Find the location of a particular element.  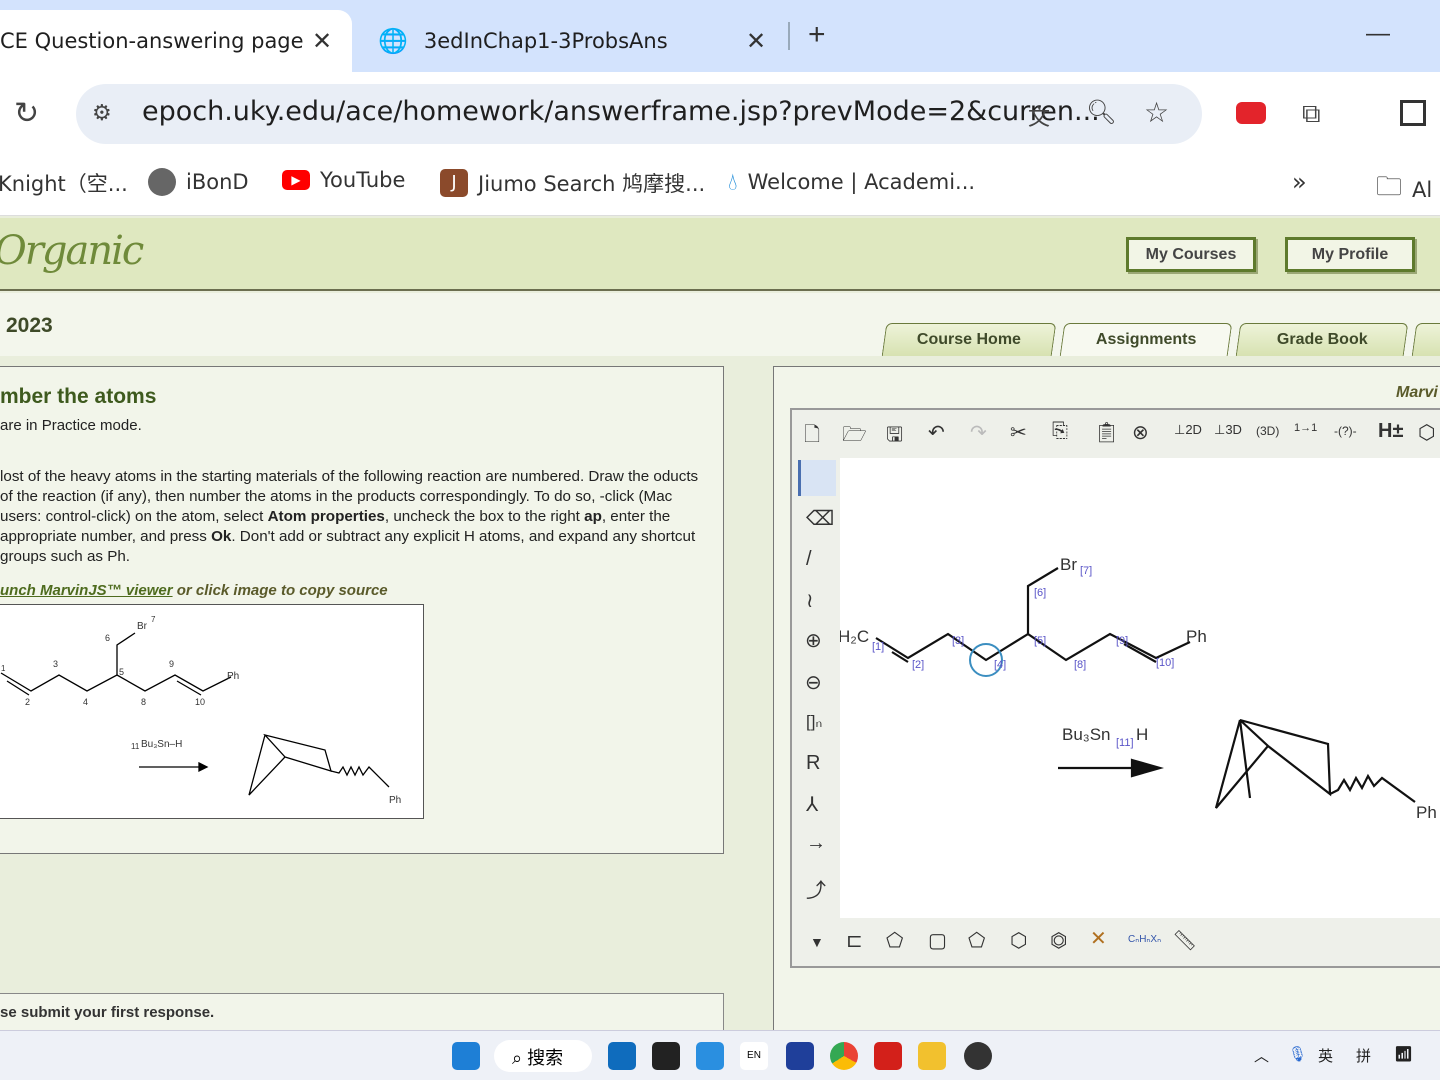

launch-marvin-link: unch MarvinJS™ viewer is located at coordinates (86, 590).